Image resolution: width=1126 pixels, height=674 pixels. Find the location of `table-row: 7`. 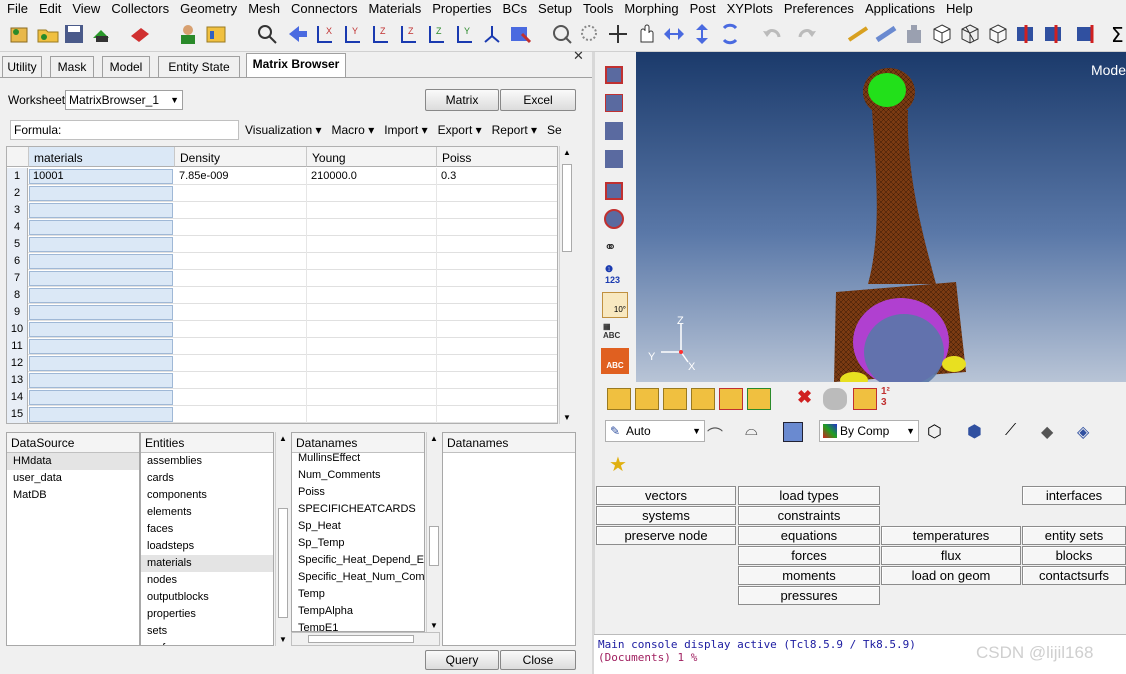

table-row: 7 is located at coordinates (282, 278).